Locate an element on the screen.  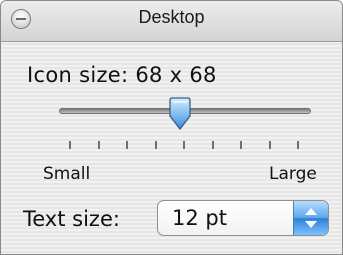
slider-ticks is located at coordinates (171, 147).